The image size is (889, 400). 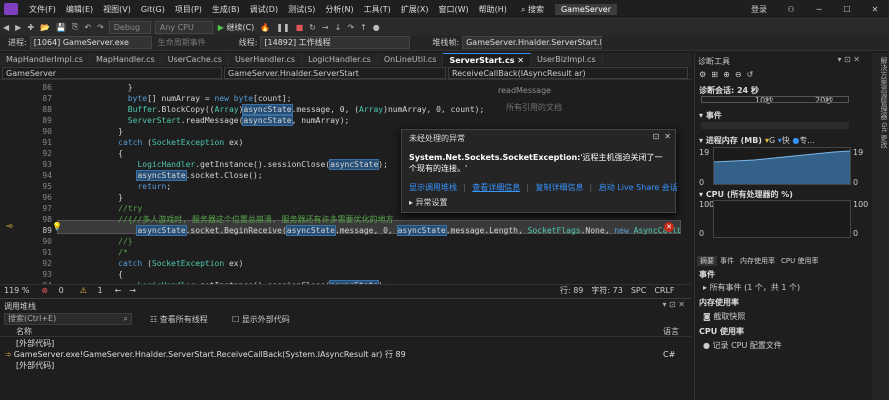 What do you see at coordinates (606, 290) in the screenshot?
I see `char-indicator: 字符: 73` at bounding box center [606, 290].